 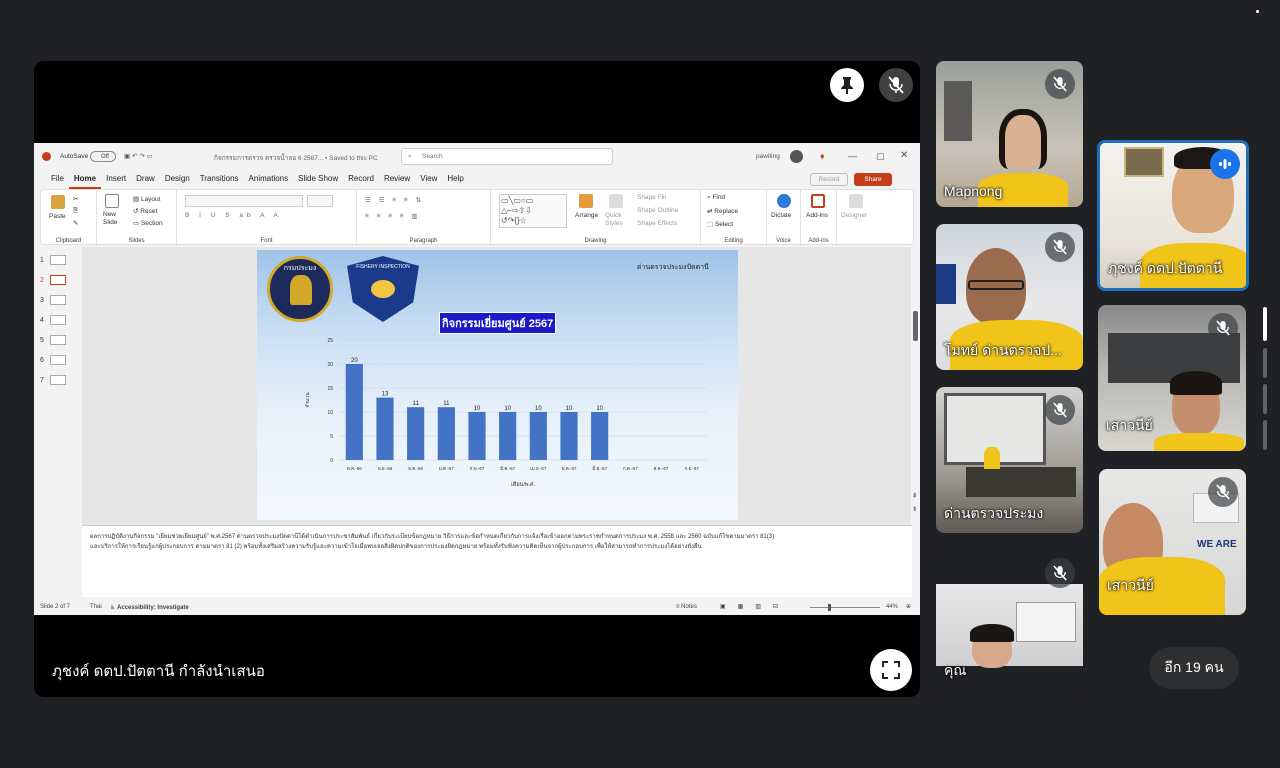 I want to click on dictate-label: Dictate, so click(x=781, y=215).